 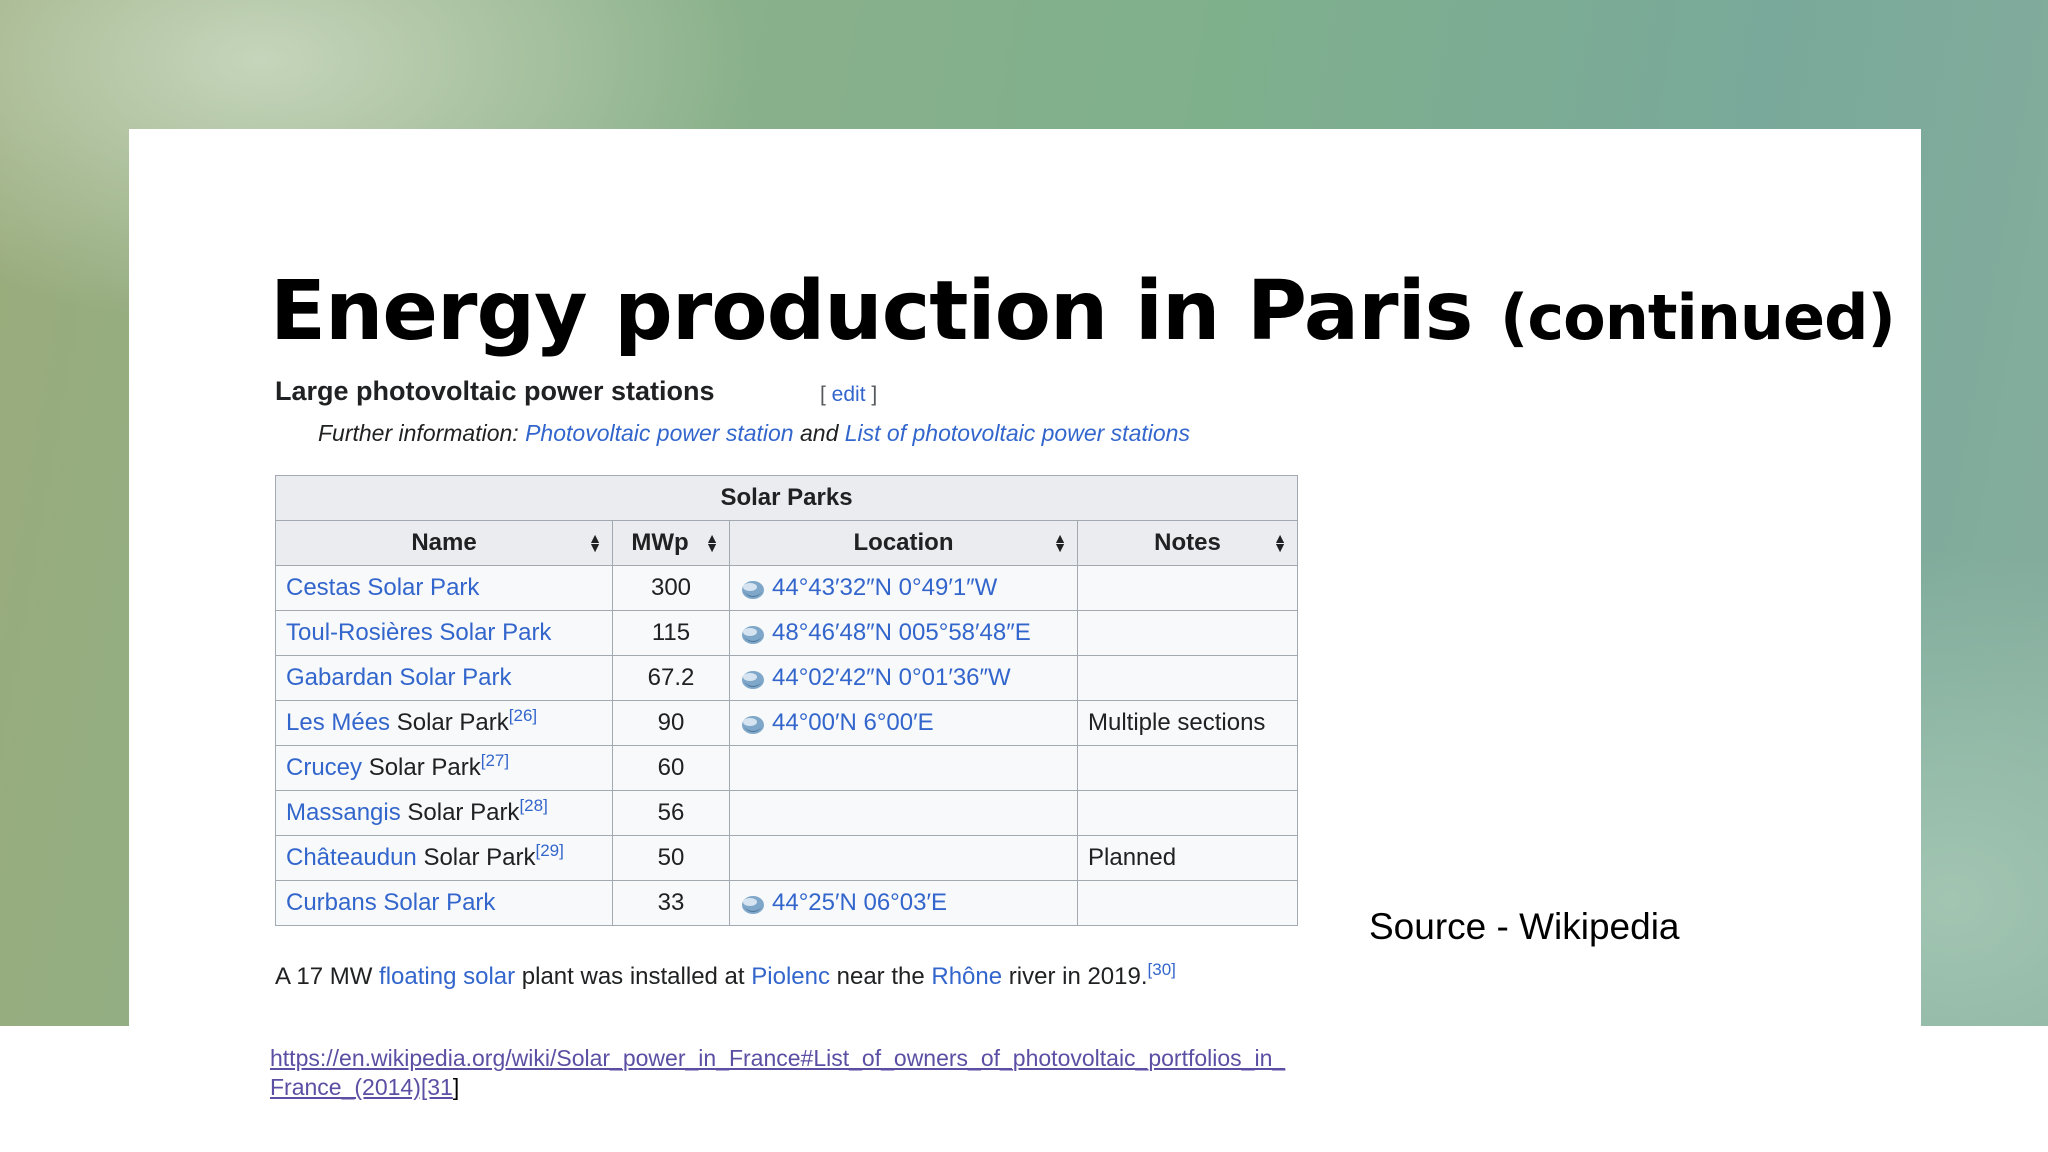 What do you see at coordinates (853, 722) in the screenshot?
I see `coordinates-link: 44°00′N 6°00′E` at bounding box center [853, 722].